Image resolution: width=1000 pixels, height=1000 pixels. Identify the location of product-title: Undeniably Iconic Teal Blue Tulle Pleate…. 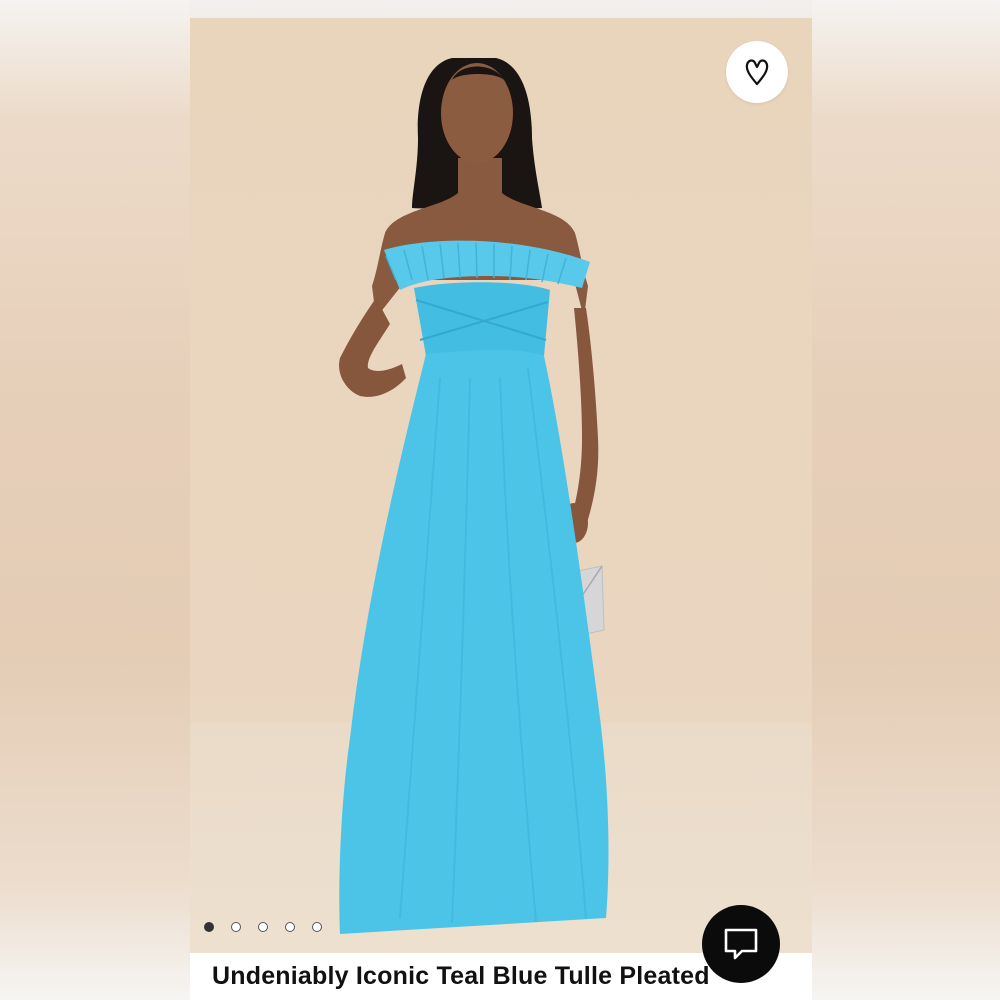
(461, 976).